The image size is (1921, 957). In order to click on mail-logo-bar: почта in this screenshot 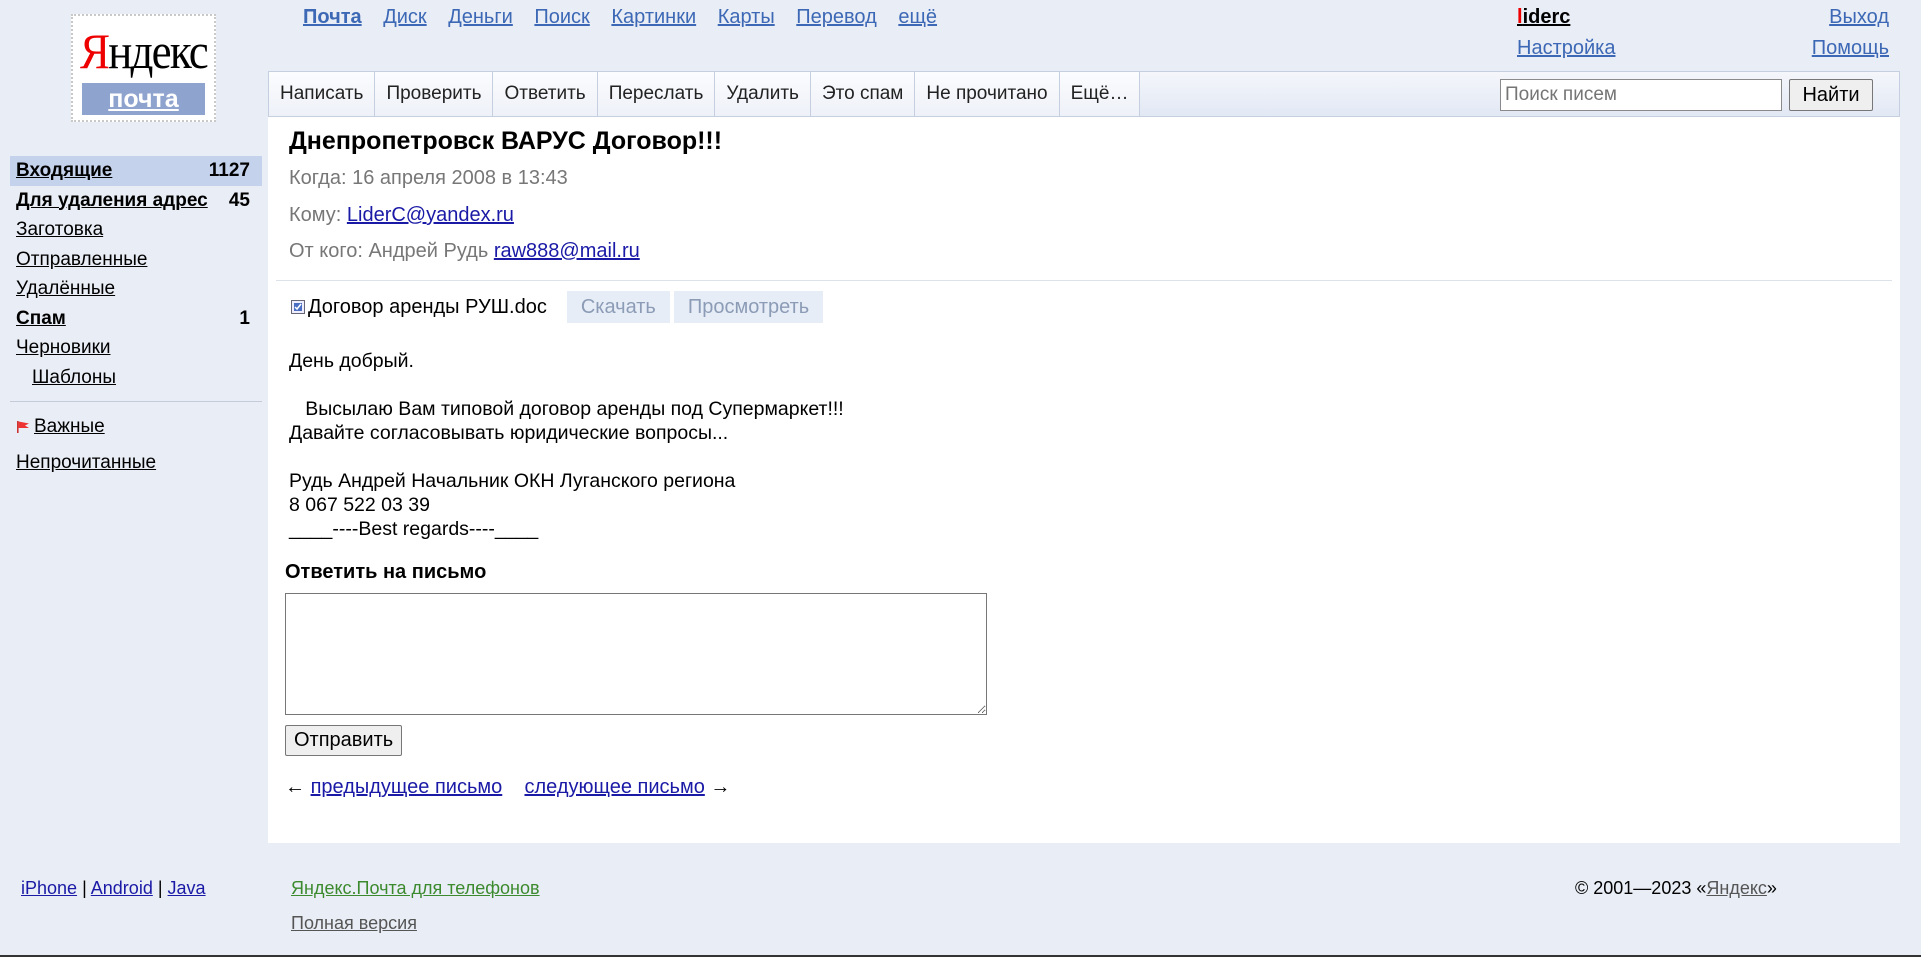, I will do `click(143, 99)`.